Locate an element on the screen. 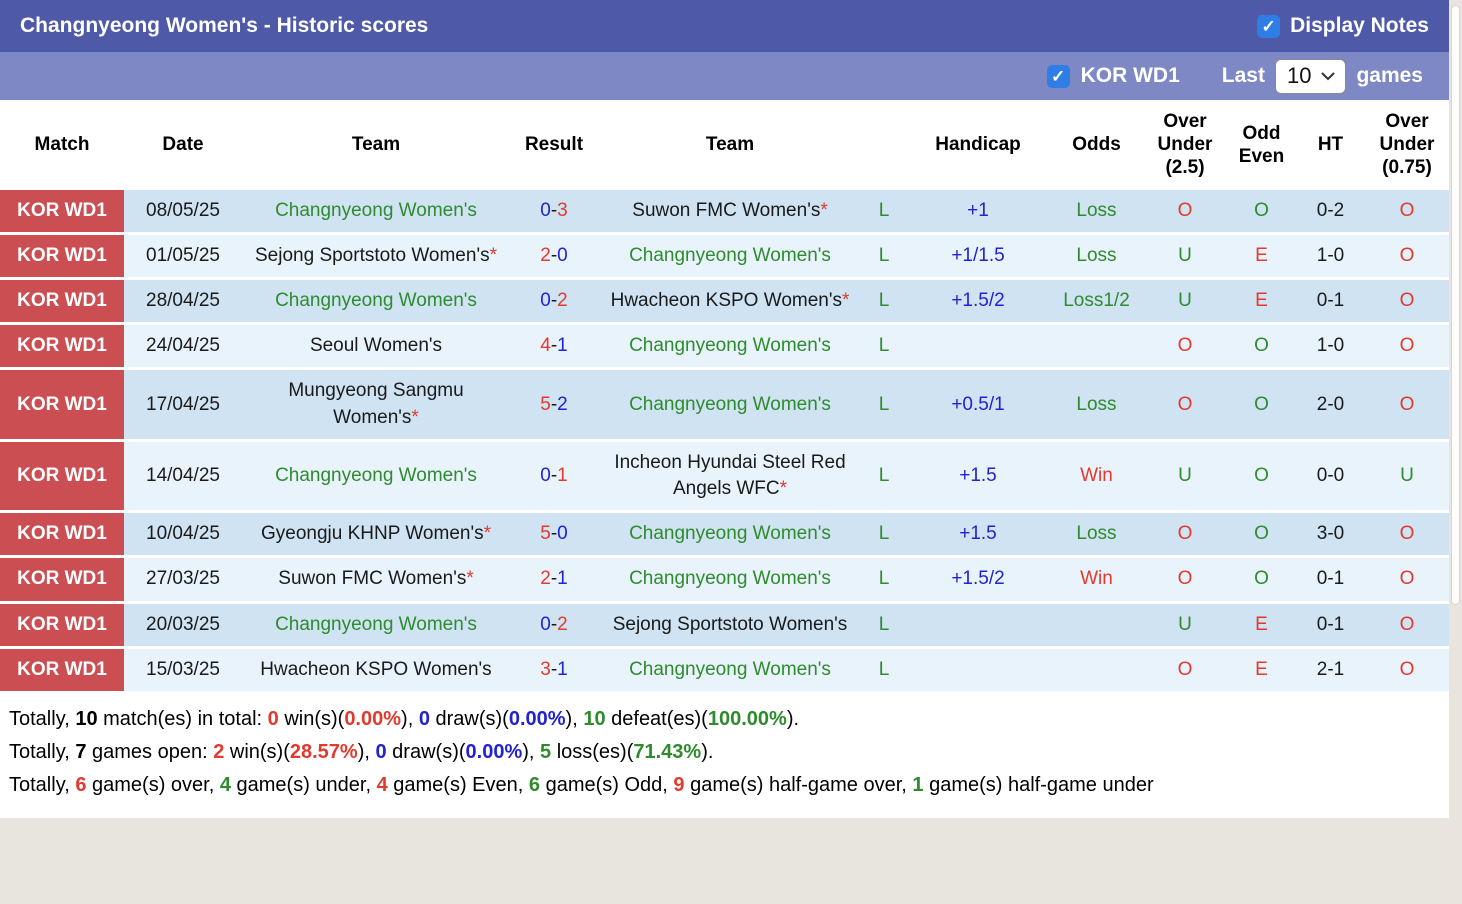  display-notes-checkbox: ✓ is located at coordinates (1269, 26).